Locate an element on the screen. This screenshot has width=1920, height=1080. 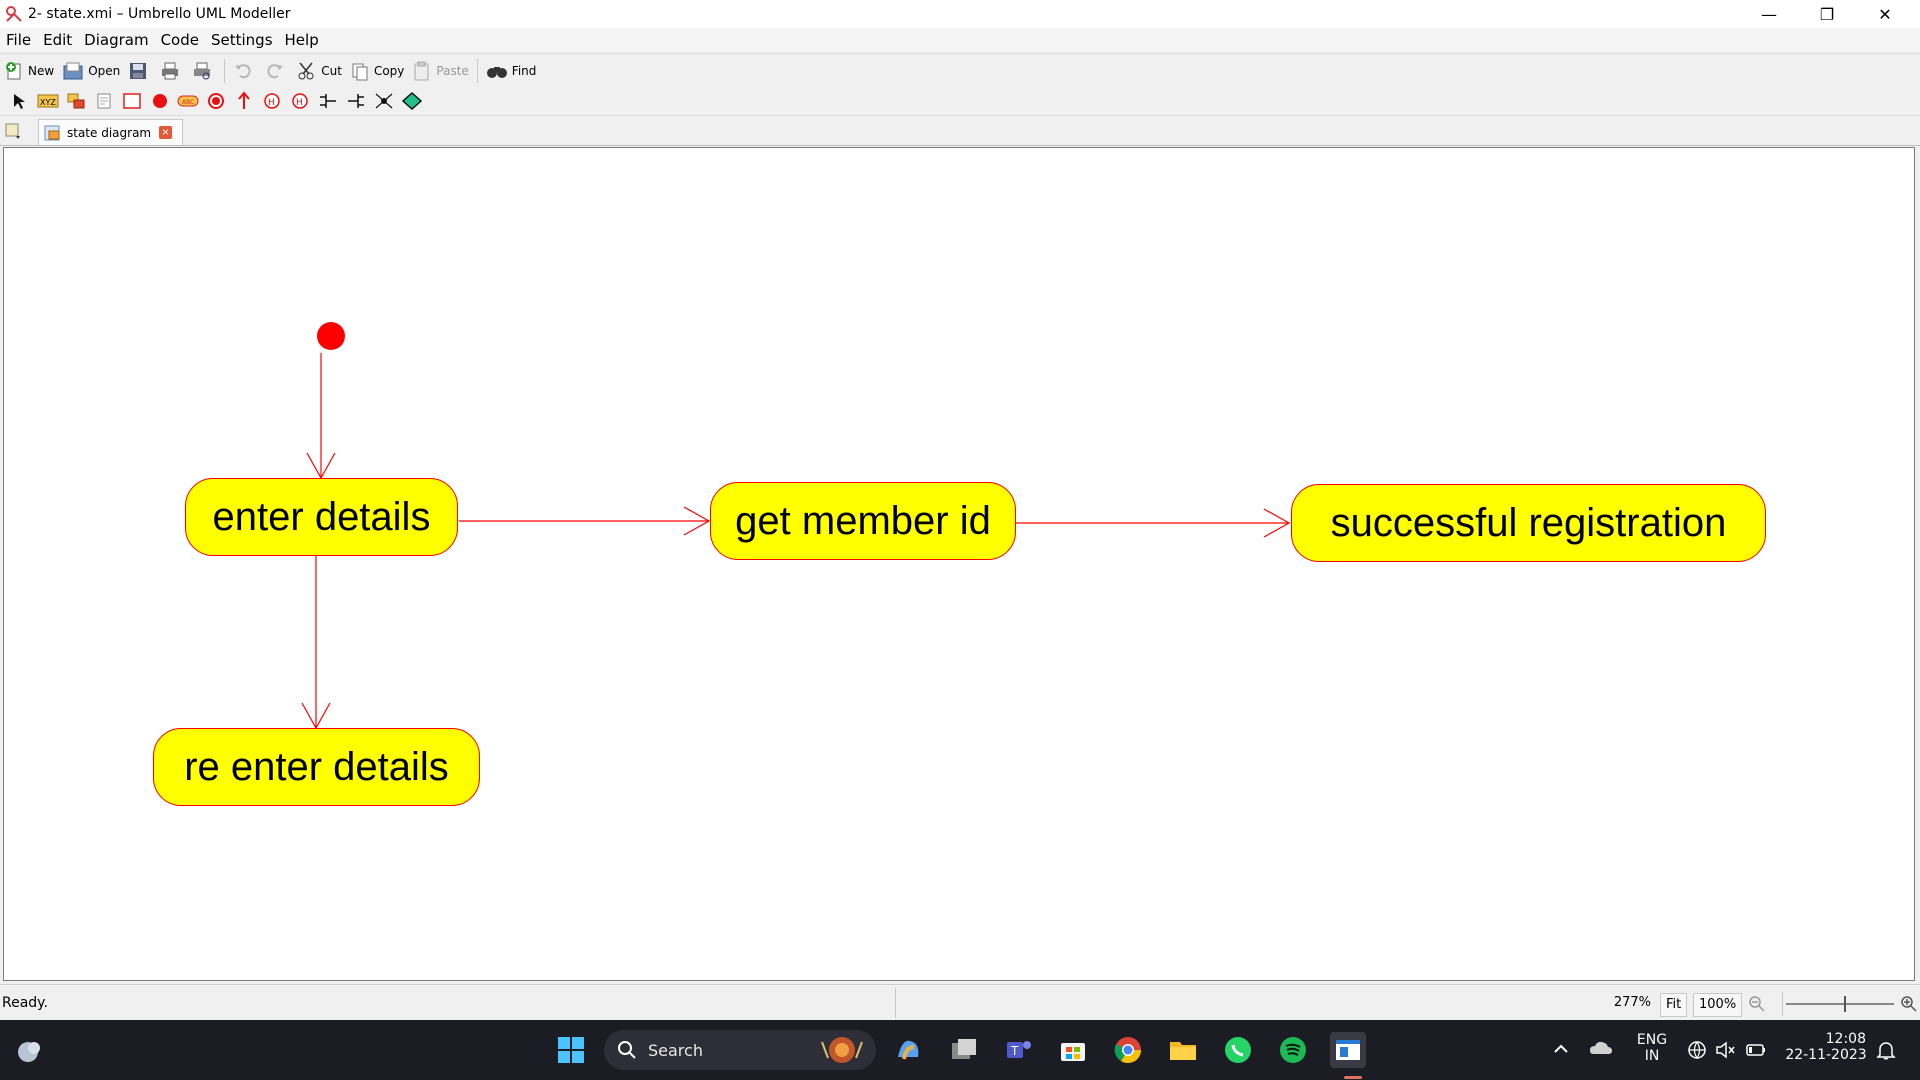
whatsapp-icon is located at coordinates (1238, 1050).